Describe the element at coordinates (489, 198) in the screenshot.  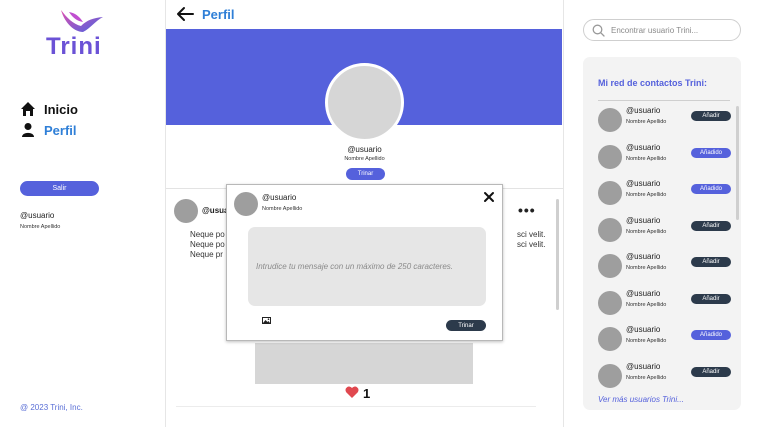
I see `close-icon` at that location.